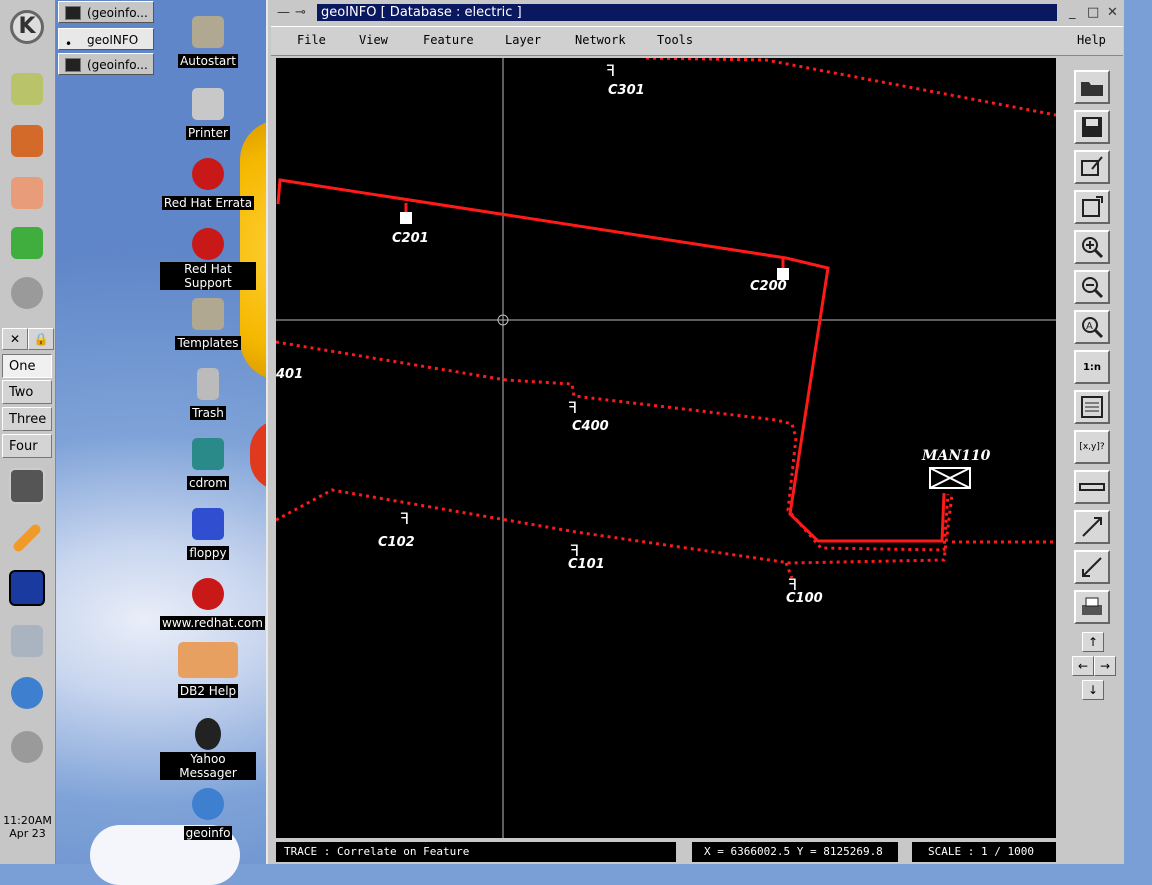 The height and width of the screenshot is (885, 1152). Describe the element at coordinates (311, 40) in the screenshot. I see `menu-file: File` at that location.